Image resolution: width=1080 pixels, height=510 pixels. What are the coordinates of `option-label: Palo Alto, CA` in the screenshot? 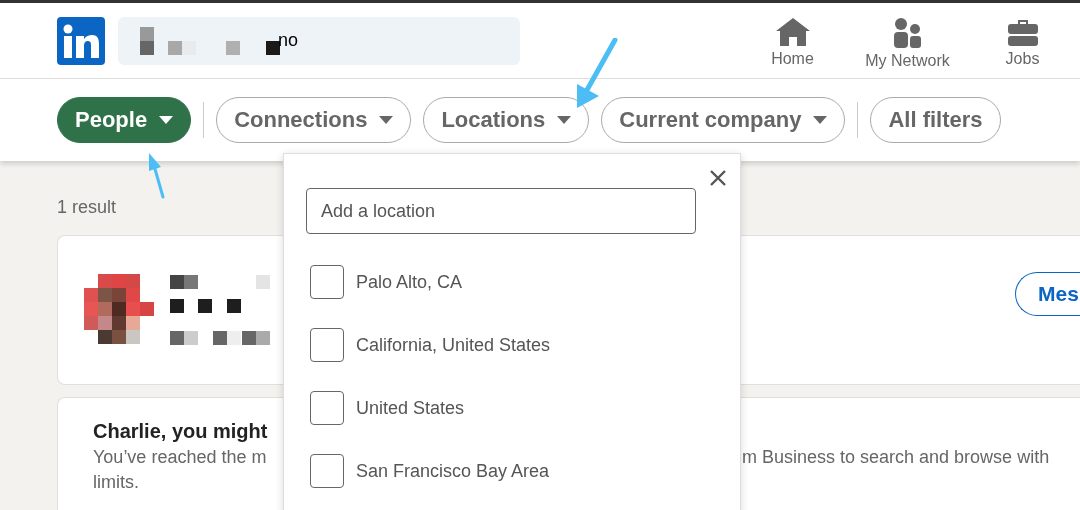 It's located at (409, 282).